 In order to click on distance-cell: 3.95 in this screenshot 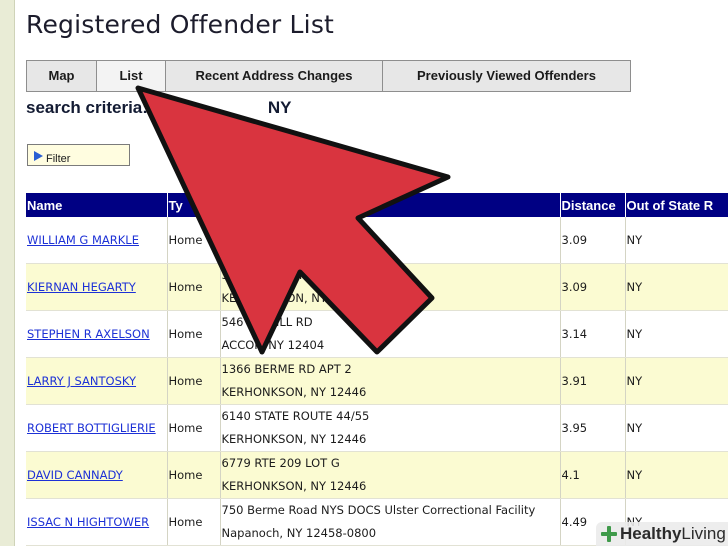, I will do `click(593, 428)`.